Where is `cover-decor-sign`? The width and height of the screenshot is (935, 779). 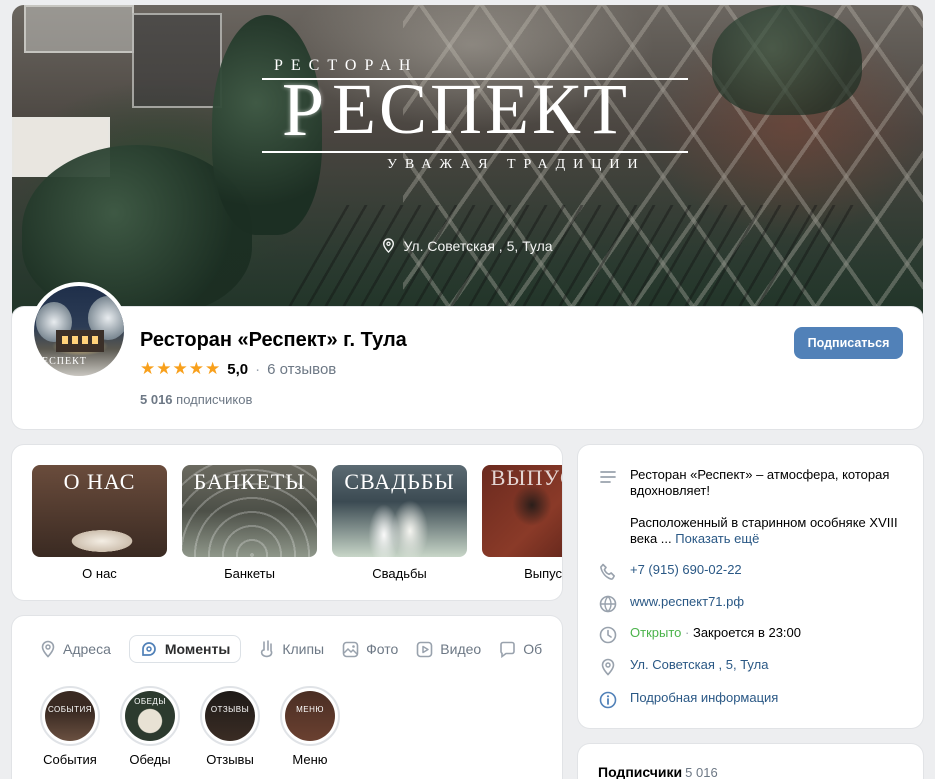 cover-decor-sign is located at coordinates (177, 60).